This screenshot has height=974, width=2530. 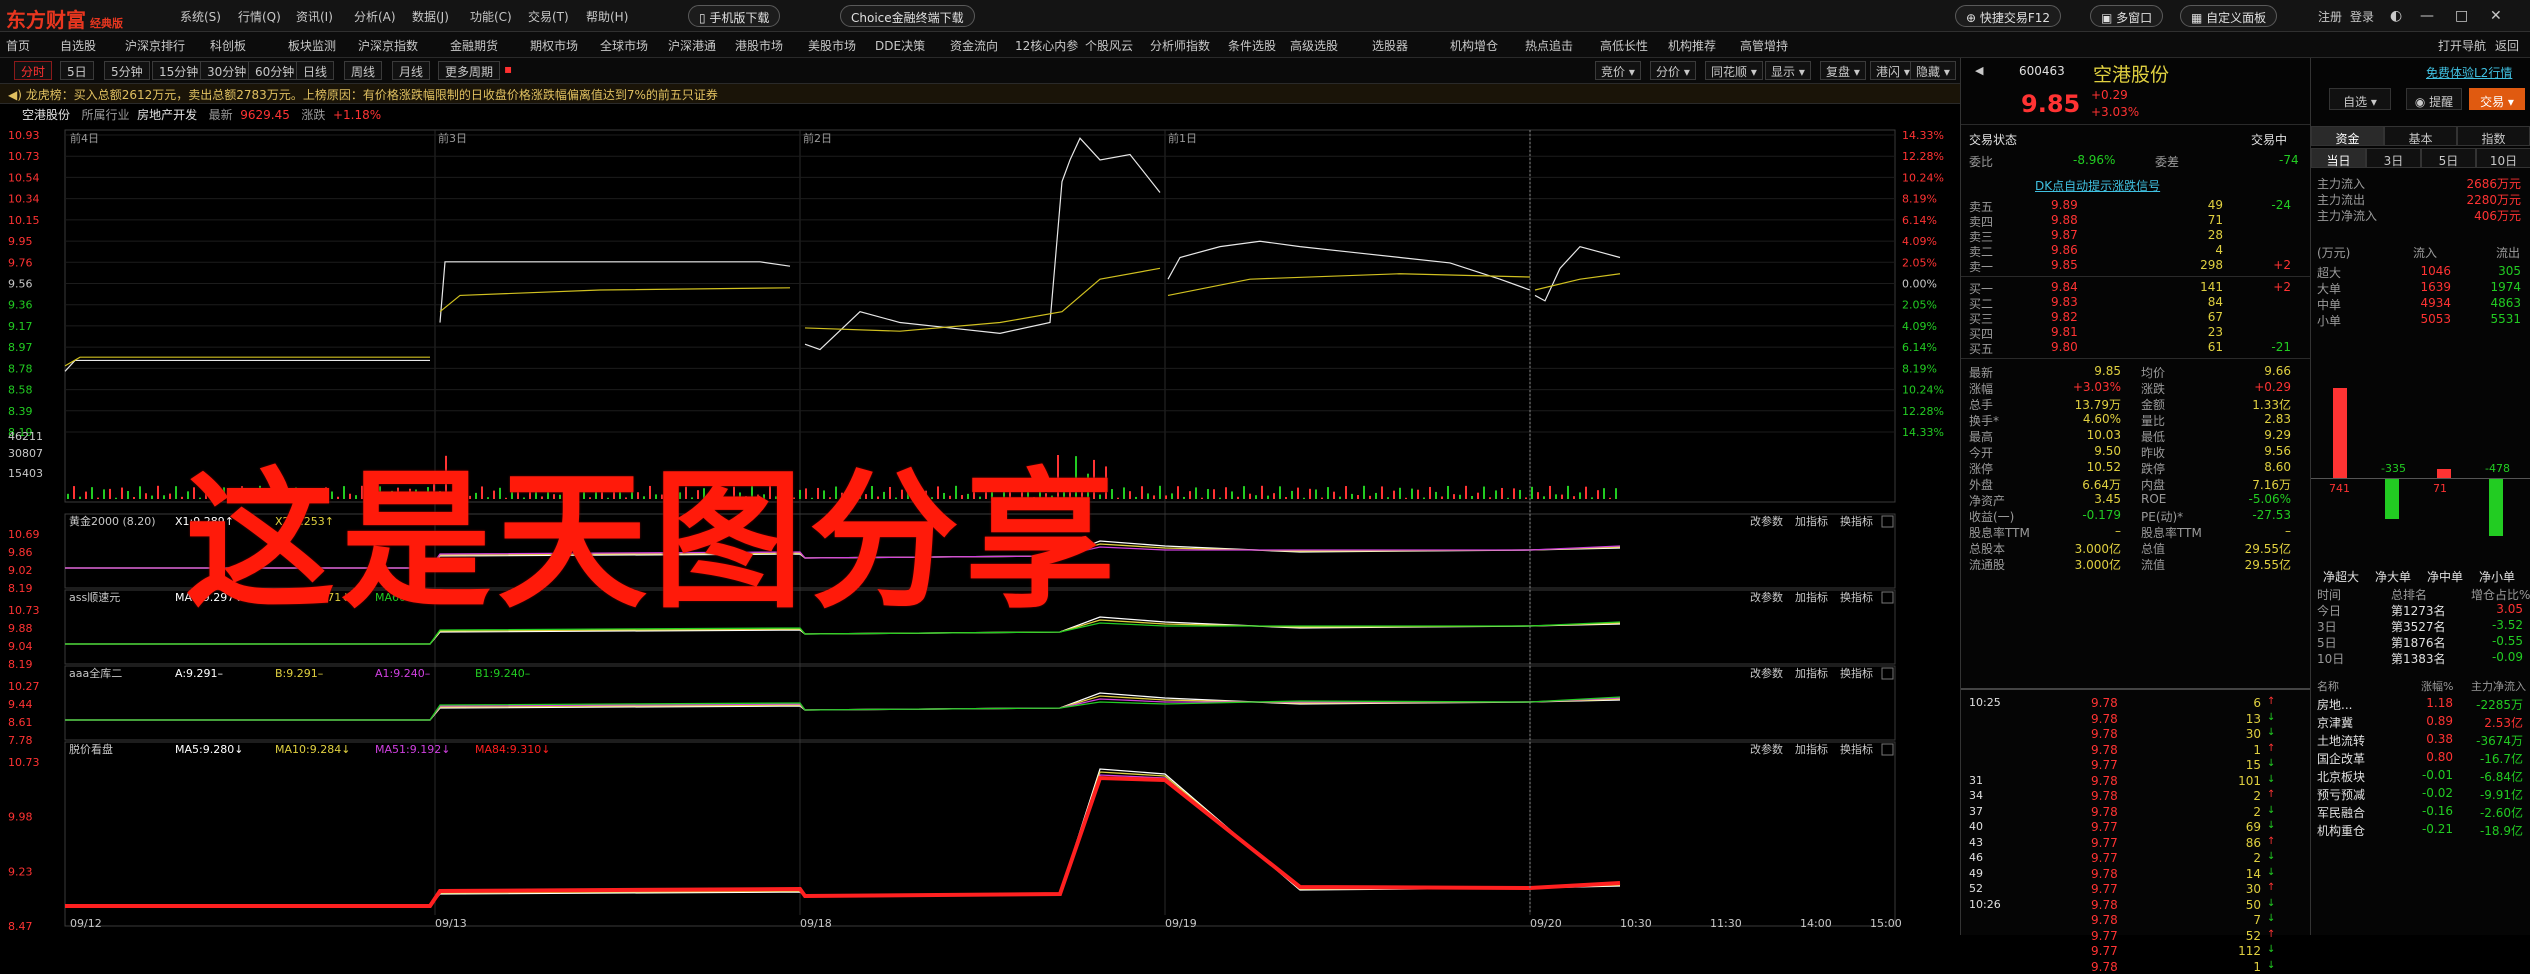 I want to click on chart-tool-button: 复盘 ▾, so click(x=1843, y=70).